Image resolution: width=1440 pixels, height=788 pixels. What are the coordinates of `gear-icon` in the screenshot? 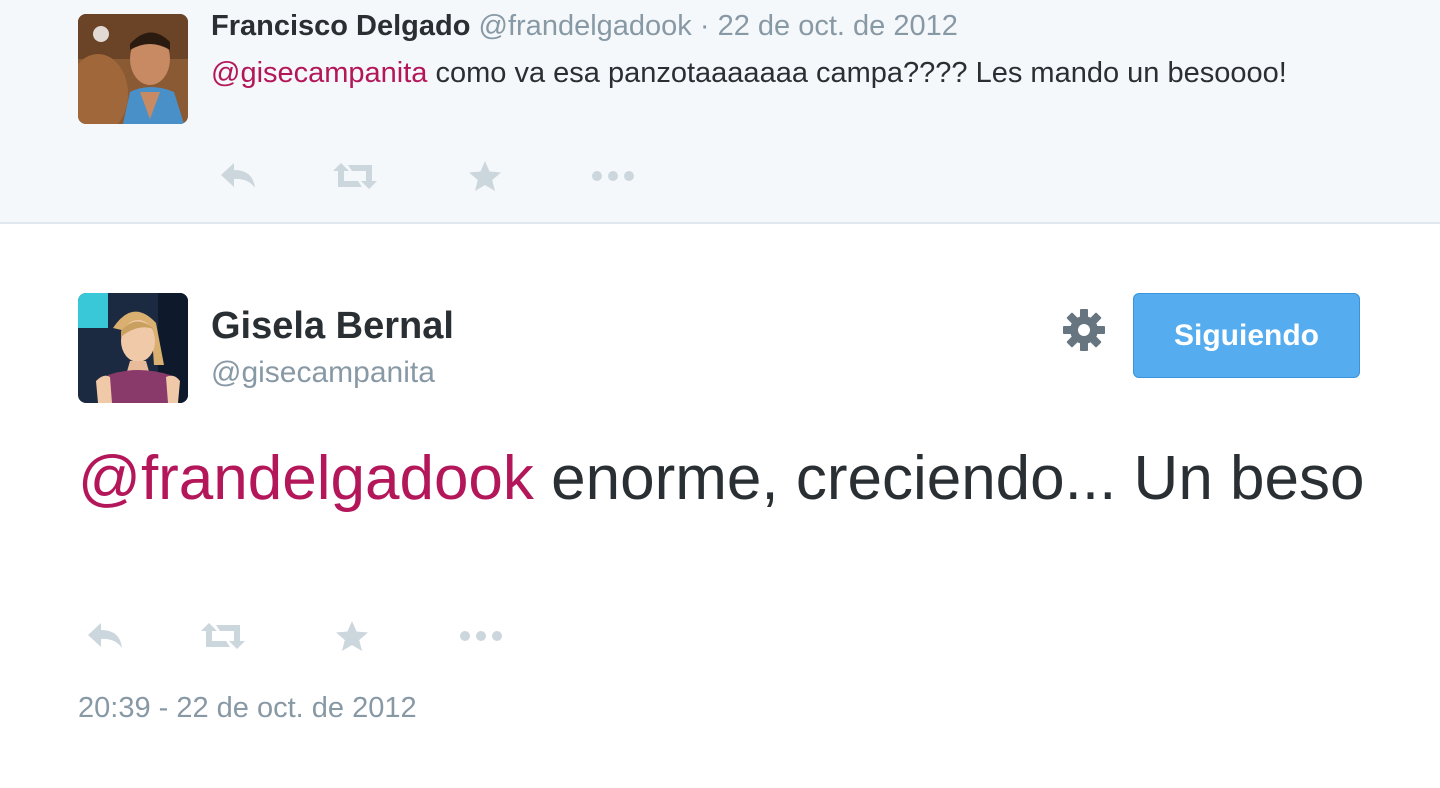 It's located at (1084, 332).